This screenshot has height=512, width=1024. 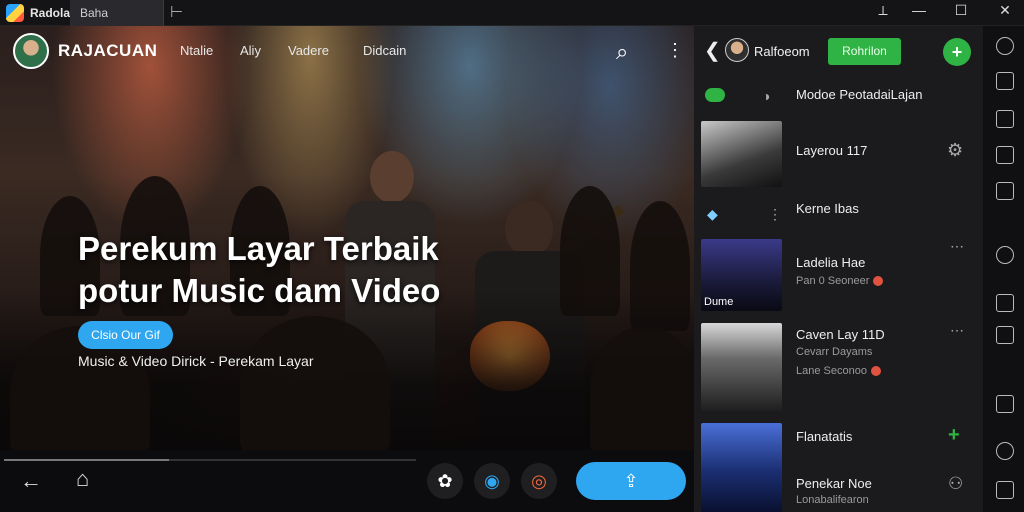 I want to click on thumbnail-label: Dume, so click(x=719, y=302).